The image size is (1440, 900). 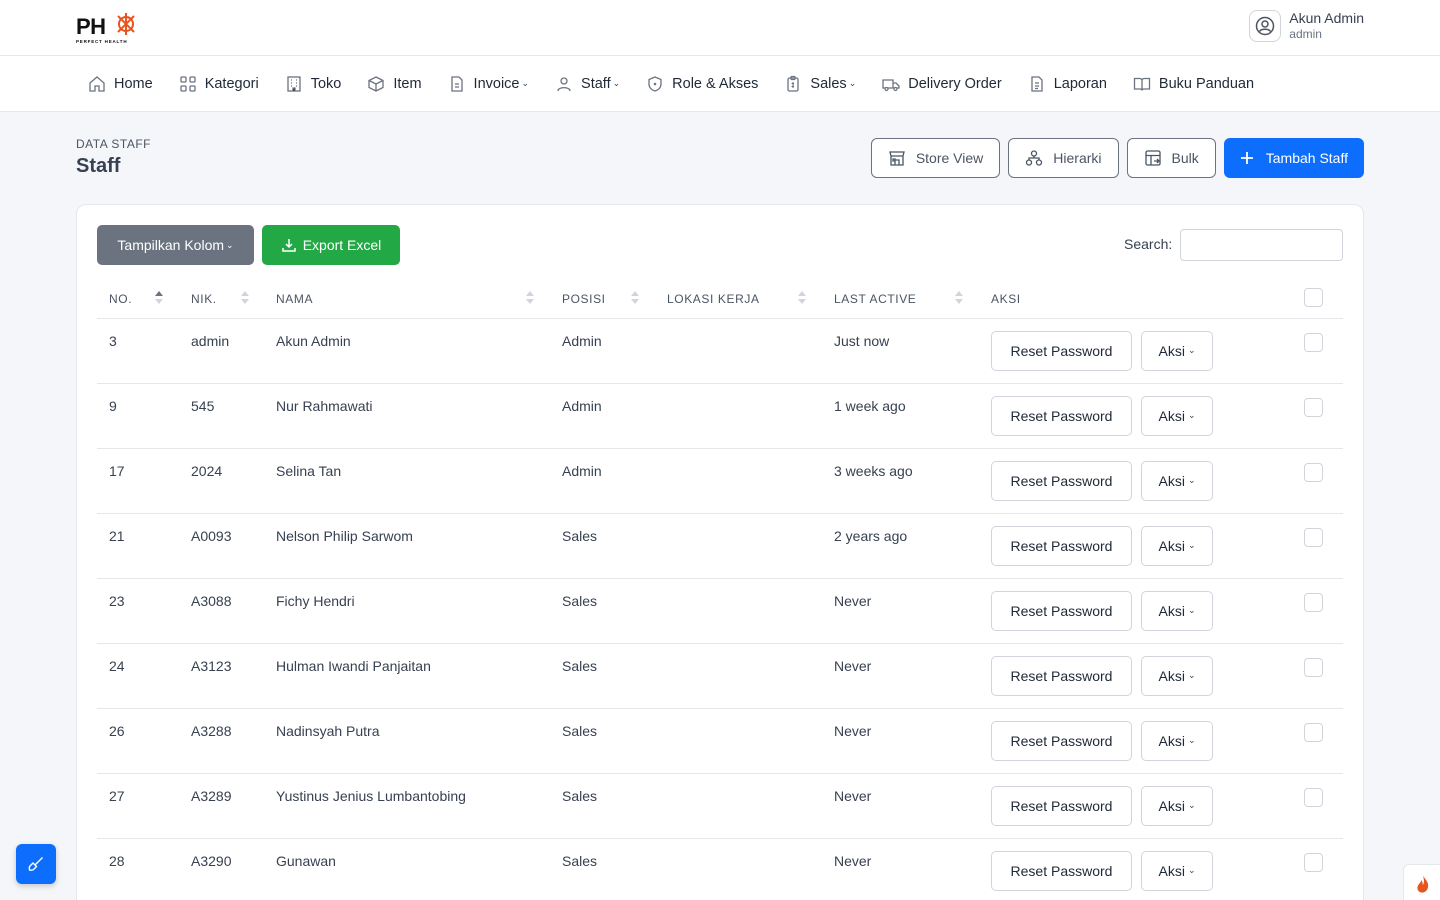 I want to click on tampilkan-kolom-button: Tampilkan Kolom ⌄, so click(x=175, y=245).